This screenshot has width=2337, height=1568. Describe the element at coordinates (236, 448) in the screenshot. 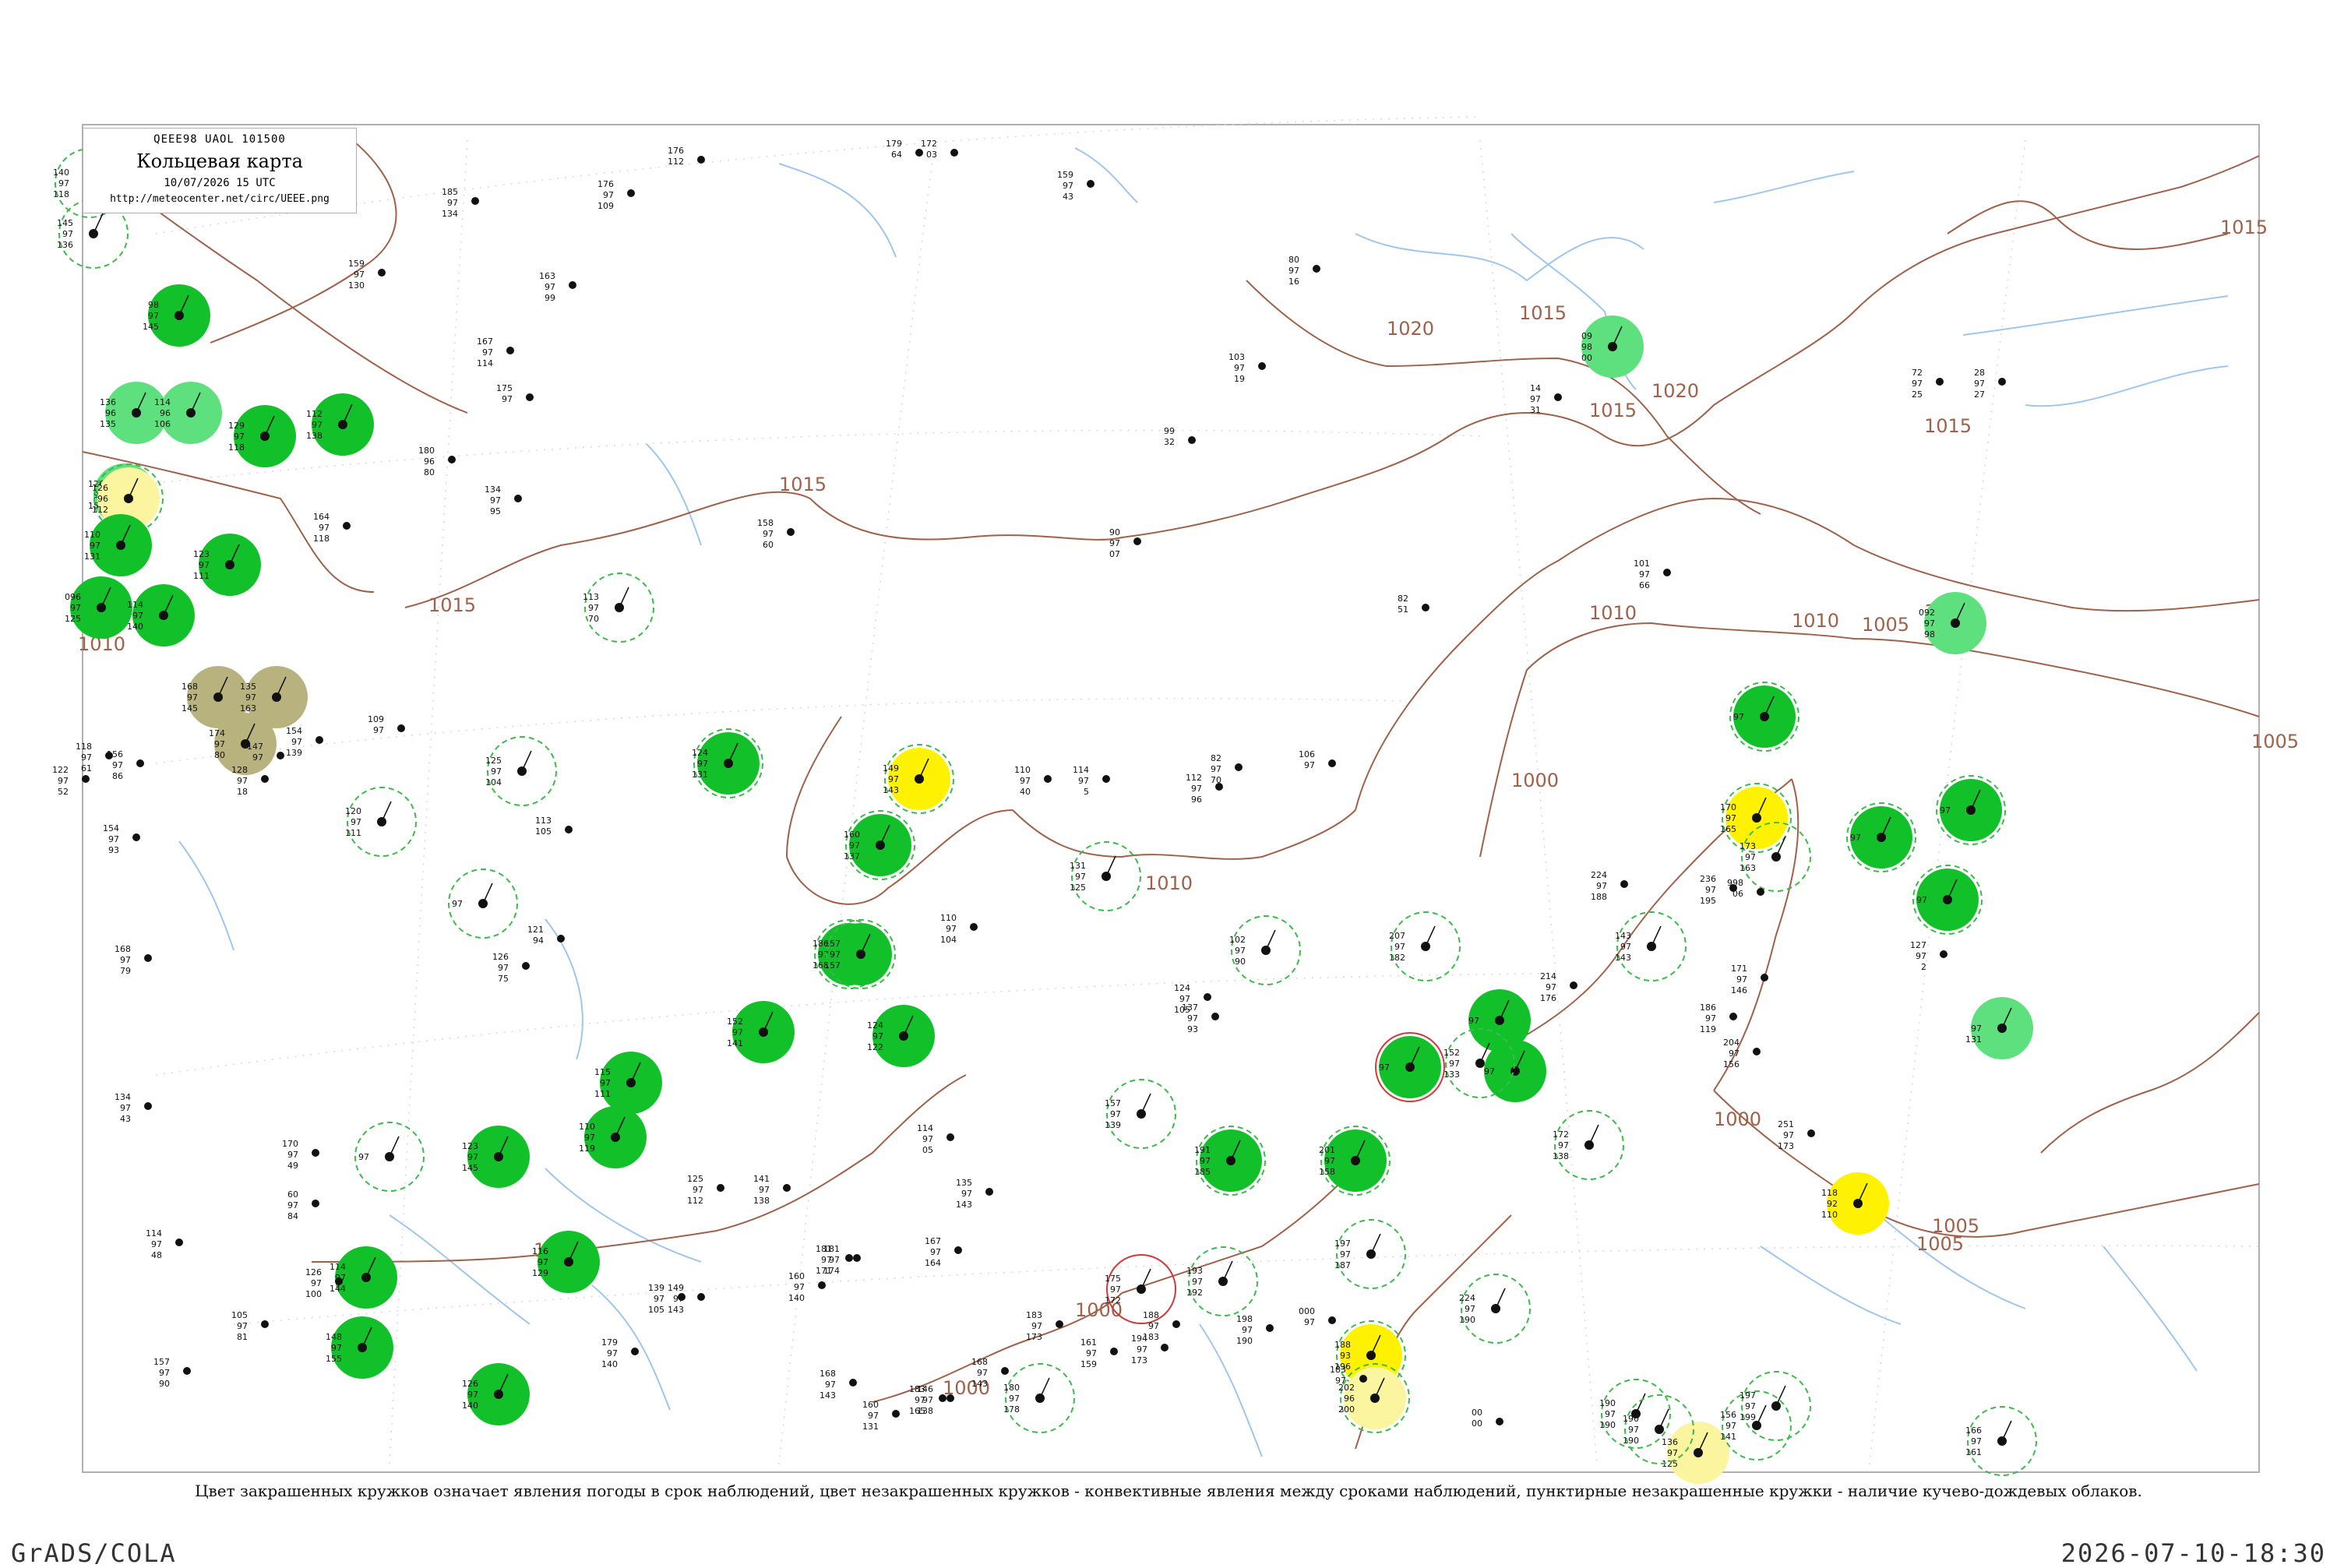

I see `station-value: 118` at that location.